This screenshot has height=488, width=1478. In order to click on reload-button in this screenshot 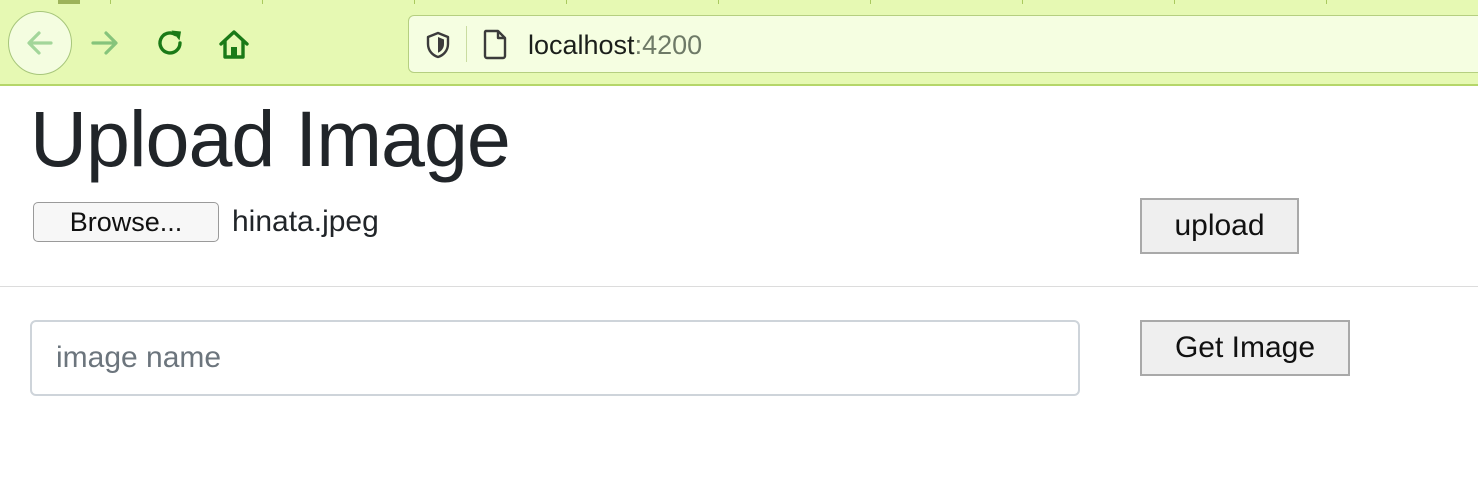, I will do `click(171, 43)`.